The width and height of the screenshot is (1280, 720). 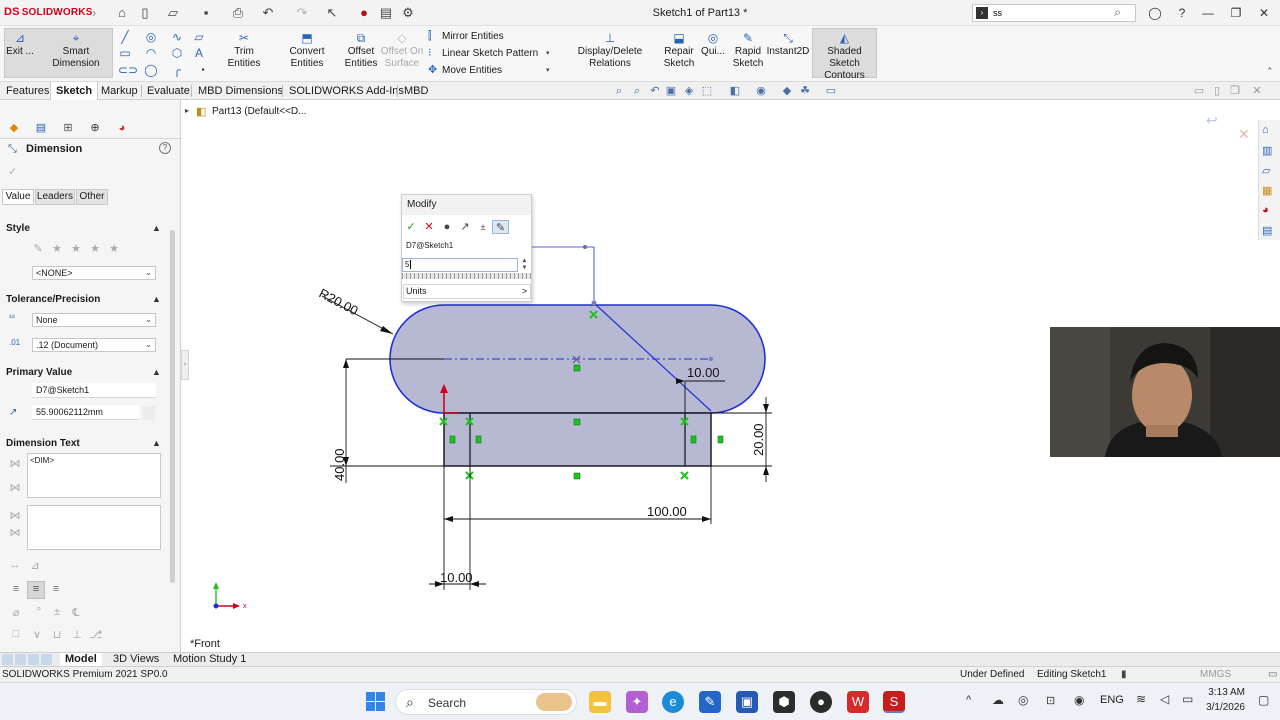 I want to click on cube-app-icon: ⬢, so click(x=784, y=702).